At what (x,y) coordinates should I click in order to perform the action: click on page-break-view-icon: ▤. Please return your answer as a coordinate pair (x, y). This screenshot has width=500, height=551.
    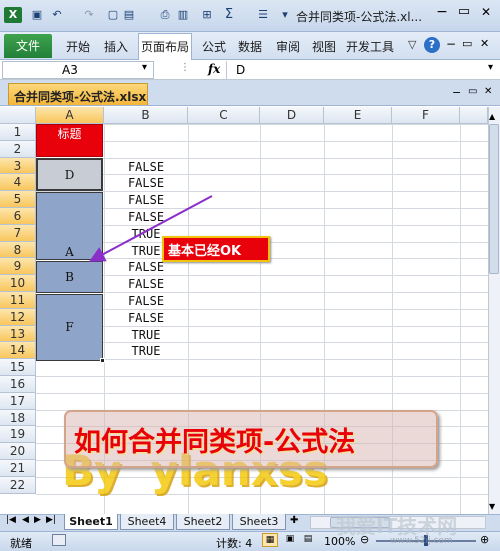
    Looking at the image, I should click on (308, 540).